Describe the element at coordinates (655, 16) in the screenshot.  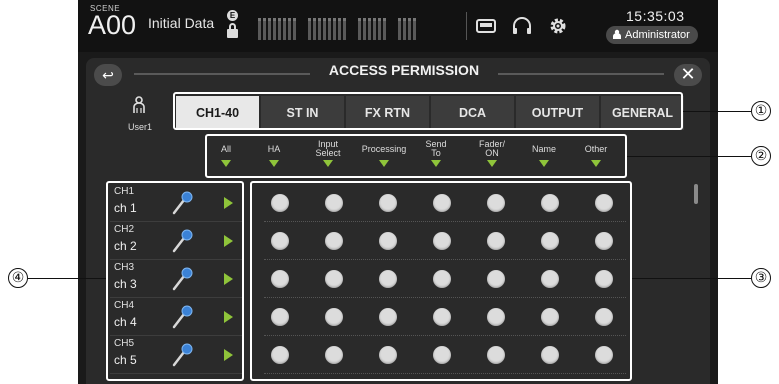
I see `clock: 15:35:03` at that location.